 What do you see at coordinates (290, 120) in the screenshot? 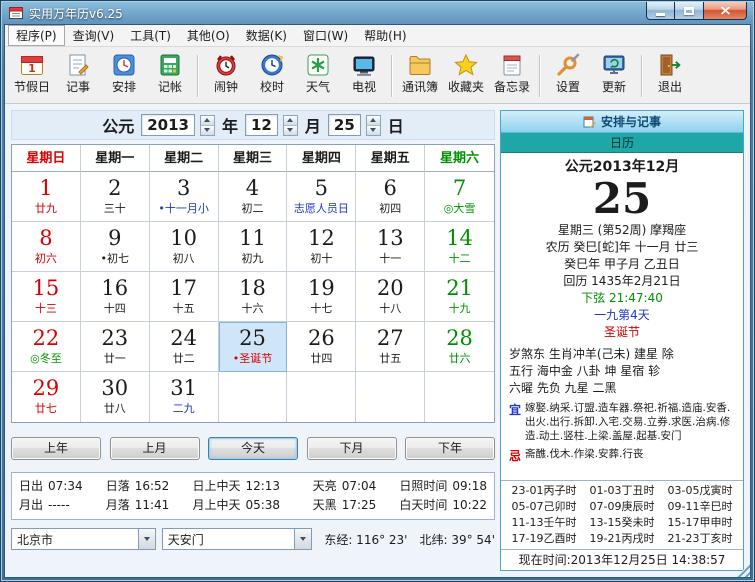
I see `month-spin-up` at bounding box center [290, 120].